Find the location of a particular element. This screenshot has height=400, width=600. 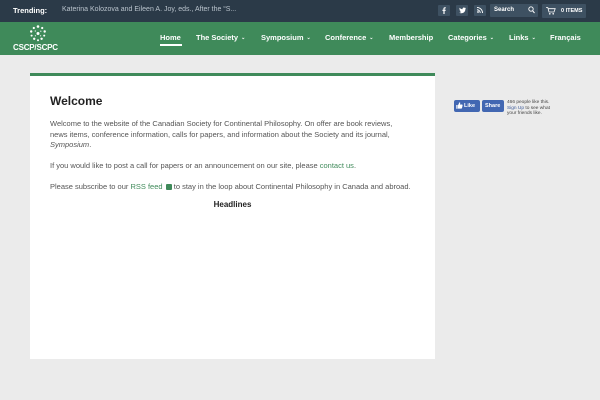

thumbs-up-icon is located at coordinates (459, 105).